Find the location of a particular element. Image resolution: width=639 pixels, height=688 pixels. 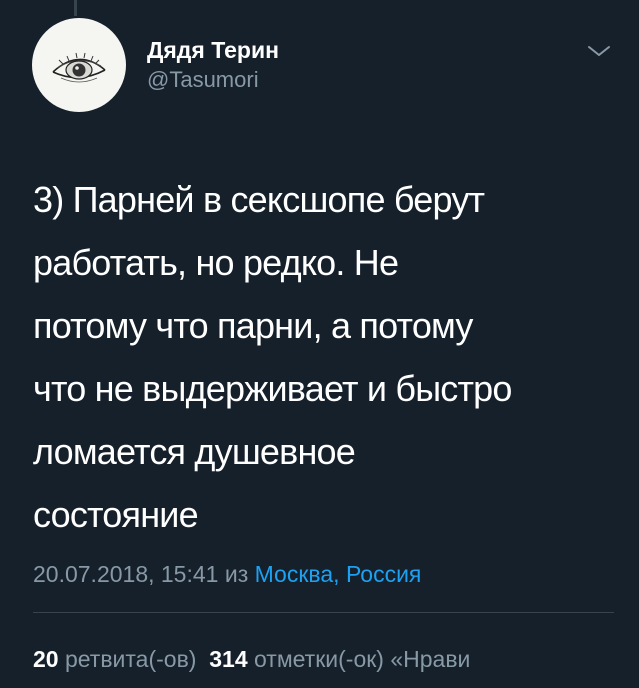

retweets-stat: 20 ретвита(-ов) is located at coordinates (114, 659).